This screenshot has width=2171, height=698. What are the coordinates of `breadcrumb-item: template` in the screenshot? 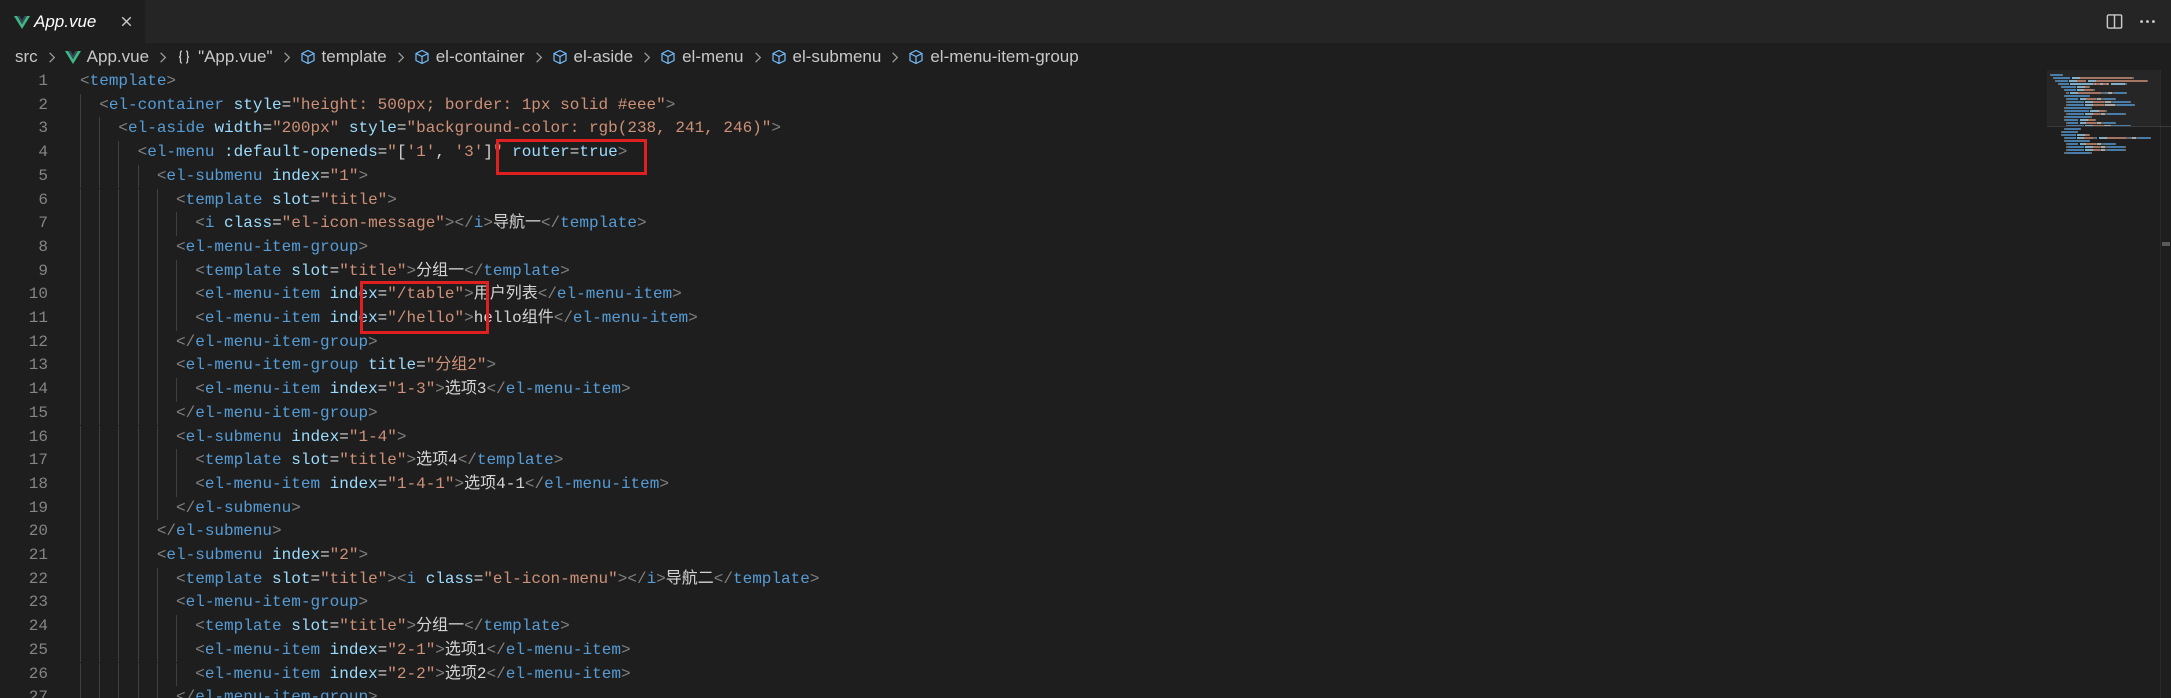 It's located at (343, 57).